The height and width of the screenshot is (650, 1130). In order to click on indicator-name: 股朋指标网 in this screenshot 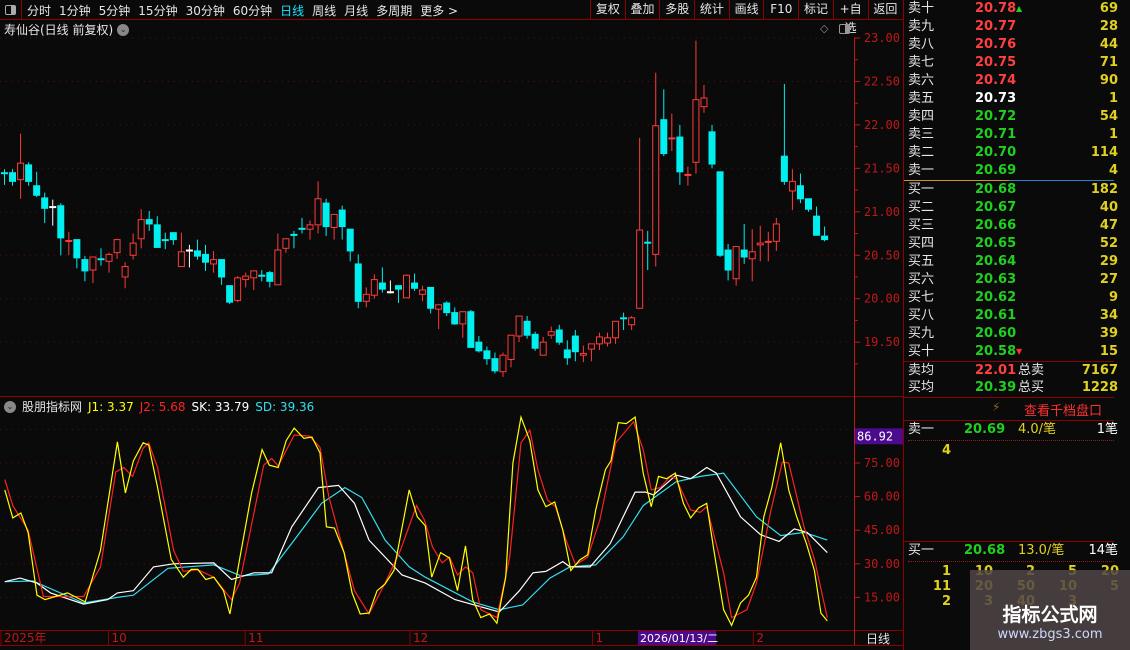, I will do `click(52, 406)`.